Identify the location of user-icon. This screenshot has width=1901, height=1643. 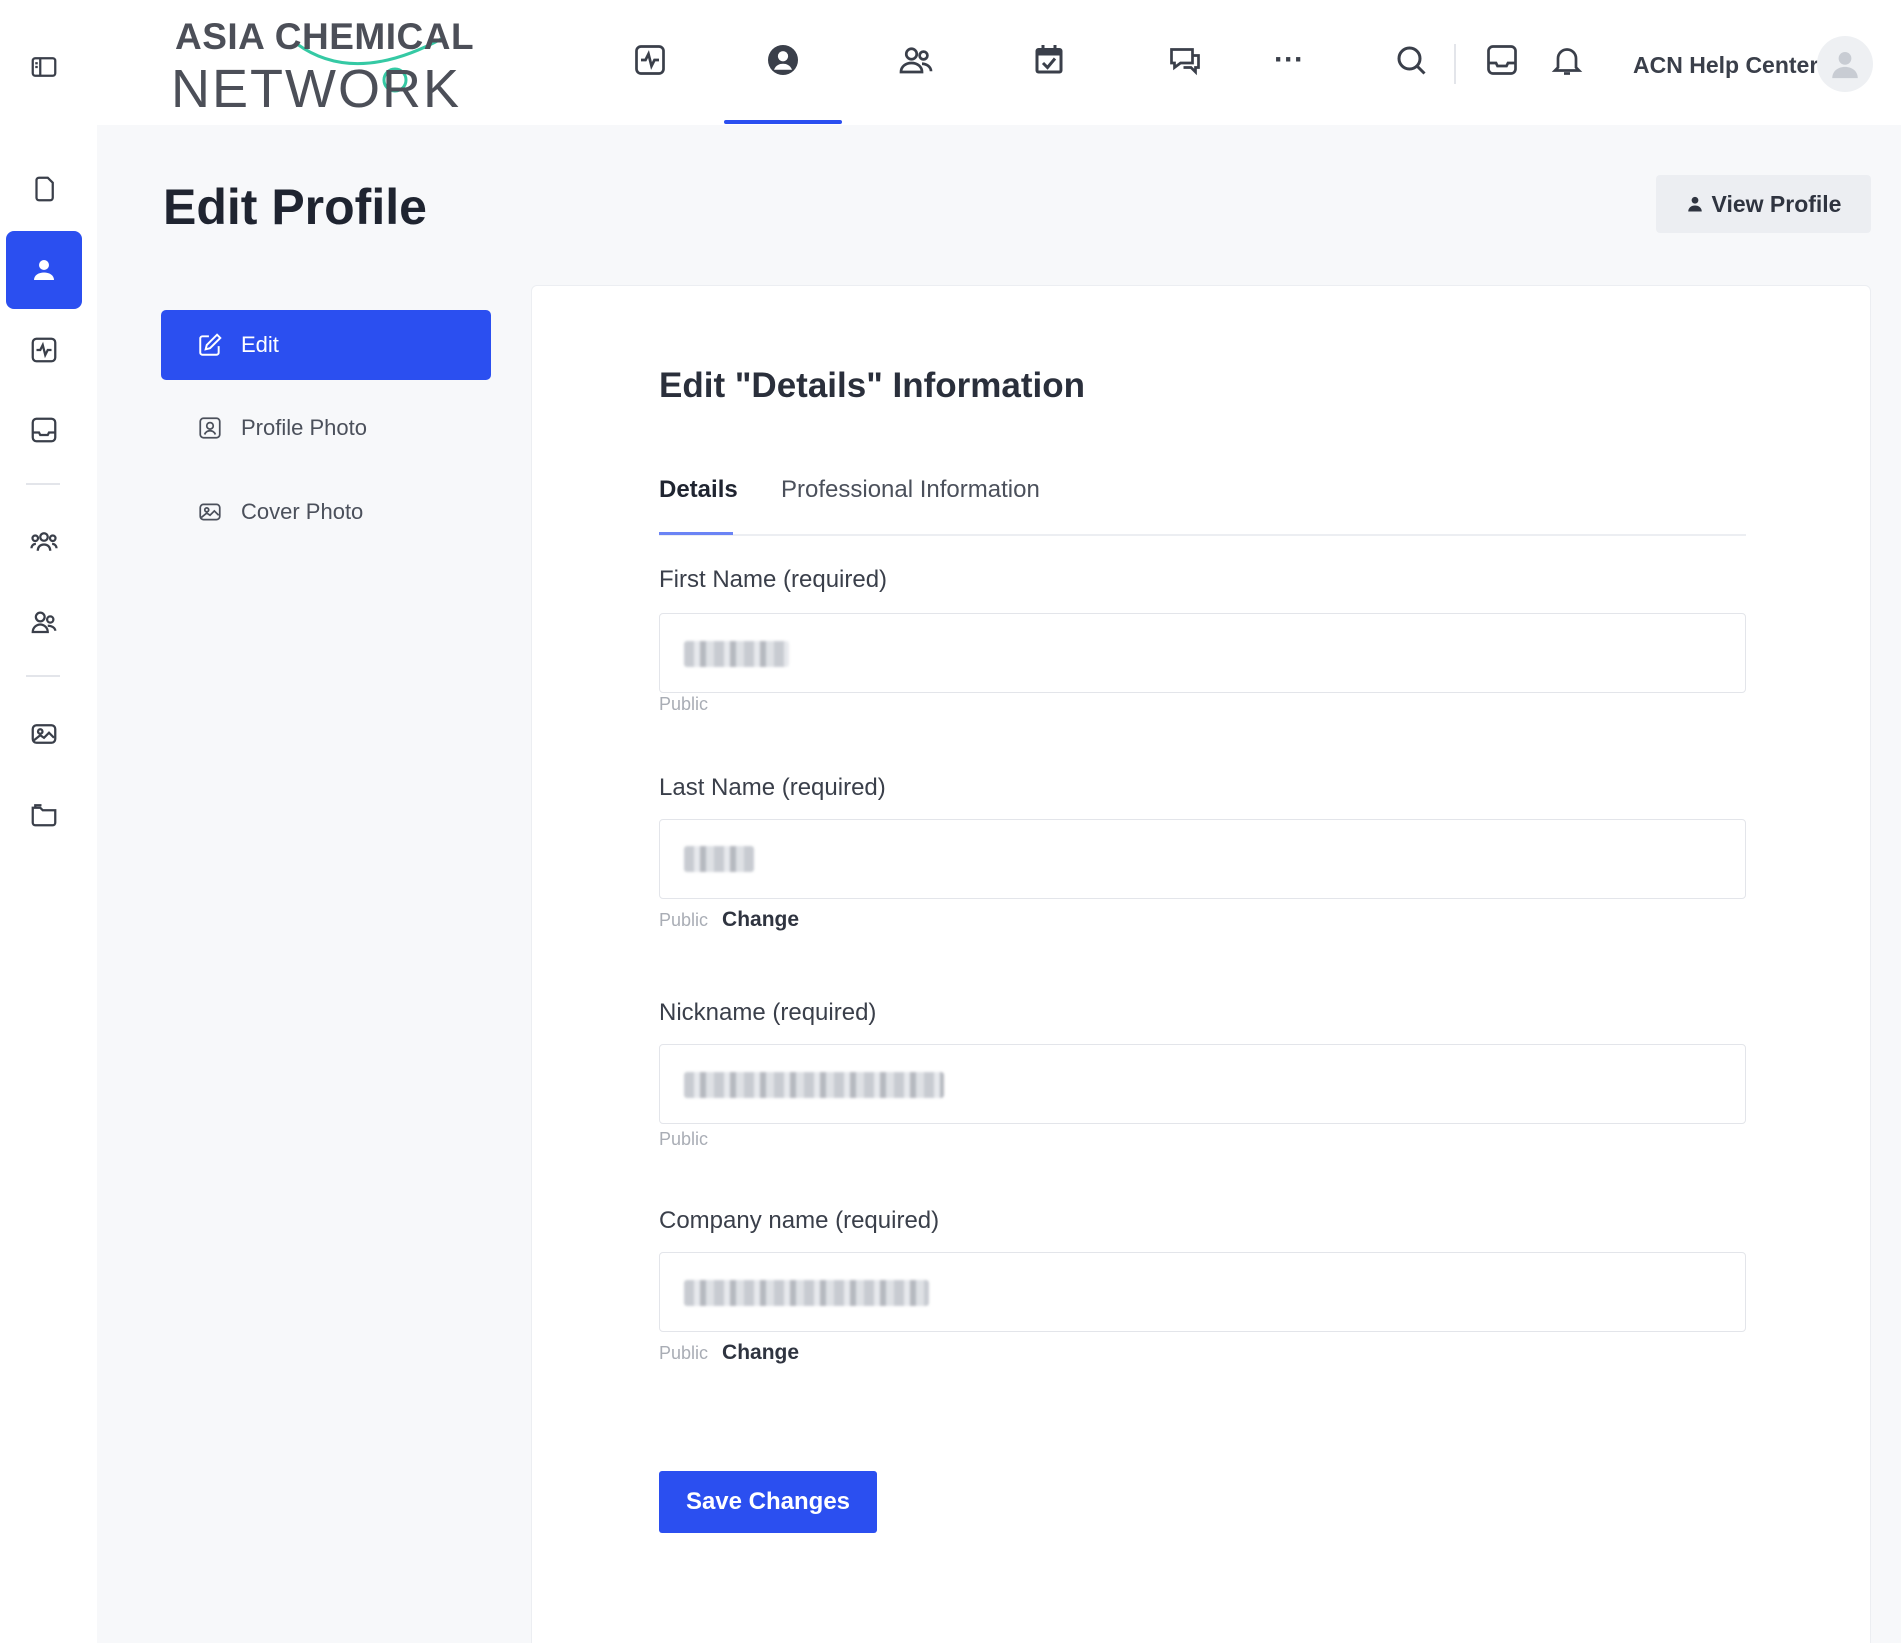
(1694, 204).